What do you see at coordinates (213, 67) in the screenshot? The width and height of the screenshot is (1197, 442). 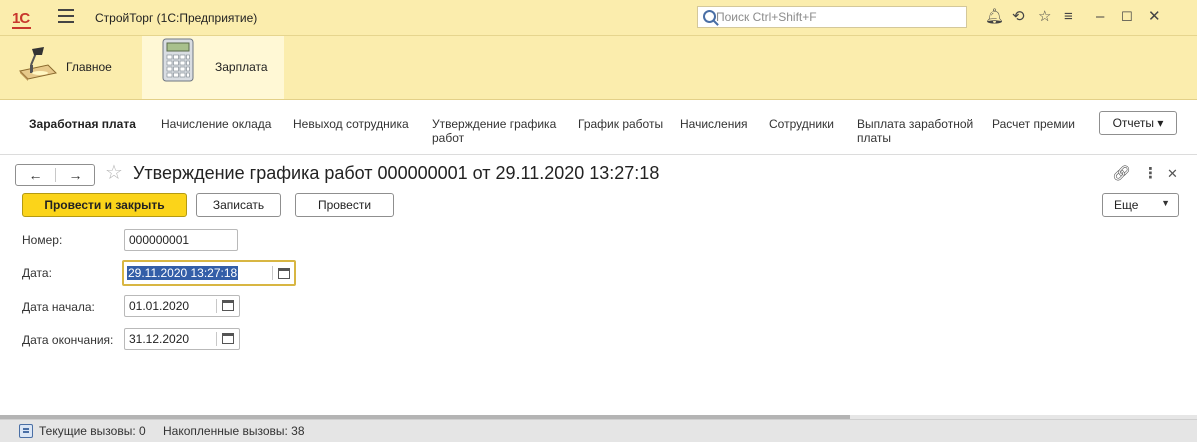 I see `section-salary: Зарплата` at bounding box center [213, 67].